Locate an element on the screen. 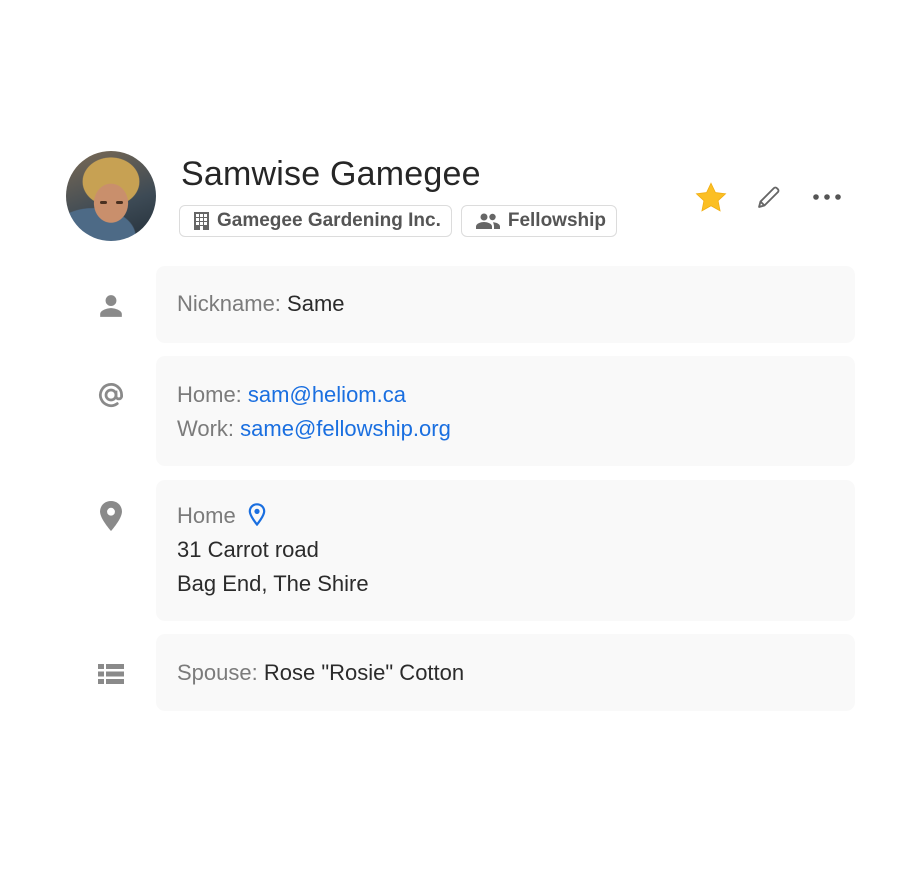  avatar-eye-left is located at coordinates (103, 202).